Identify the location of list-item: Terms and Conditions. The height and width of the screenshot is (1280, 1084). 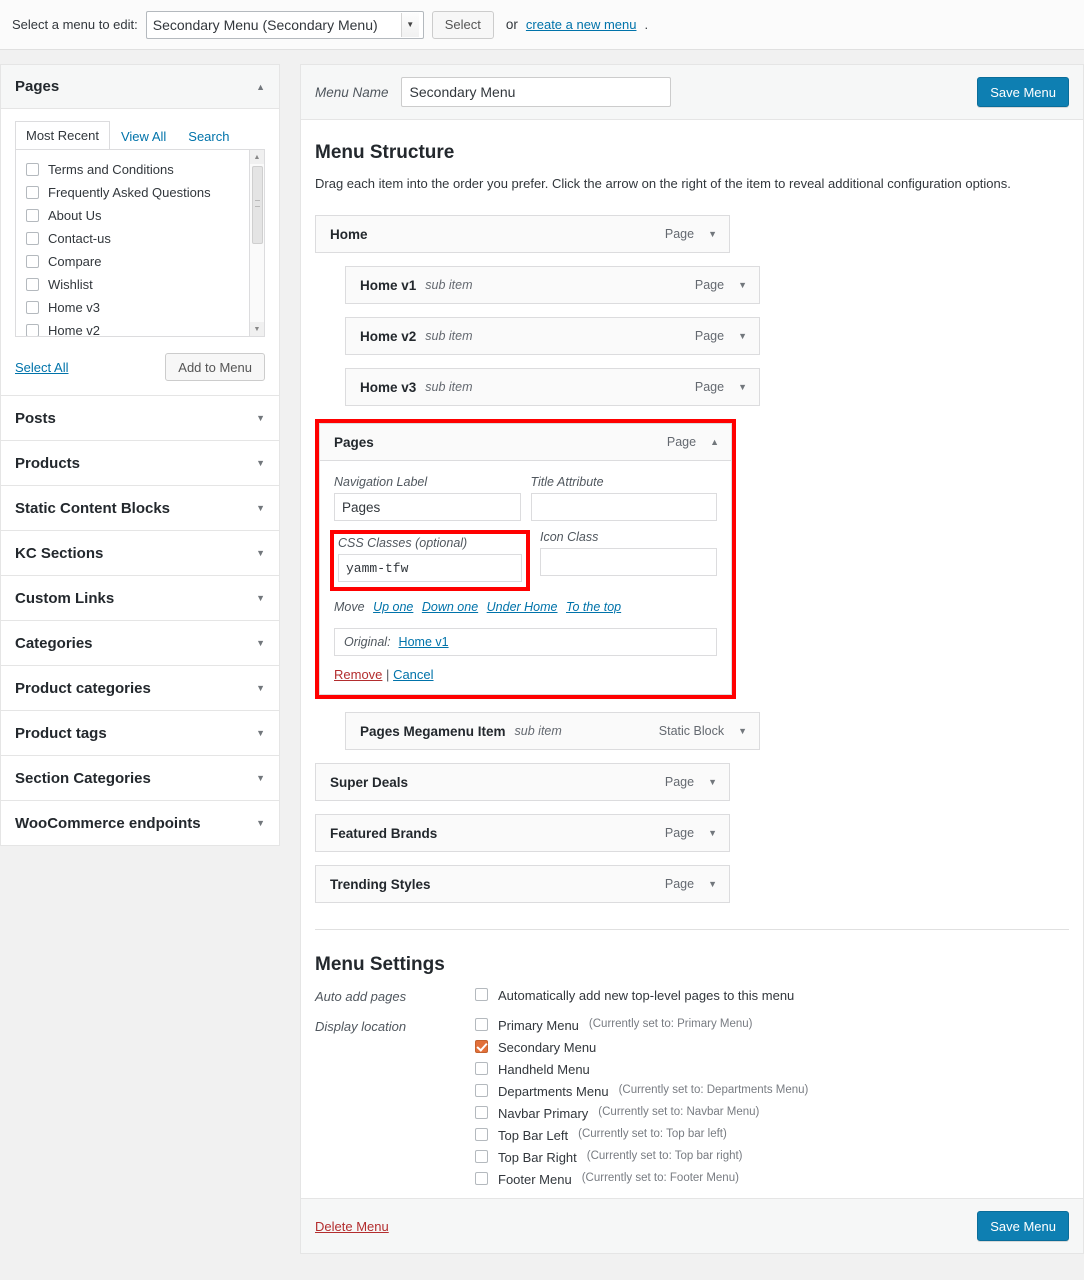
(140, 169).